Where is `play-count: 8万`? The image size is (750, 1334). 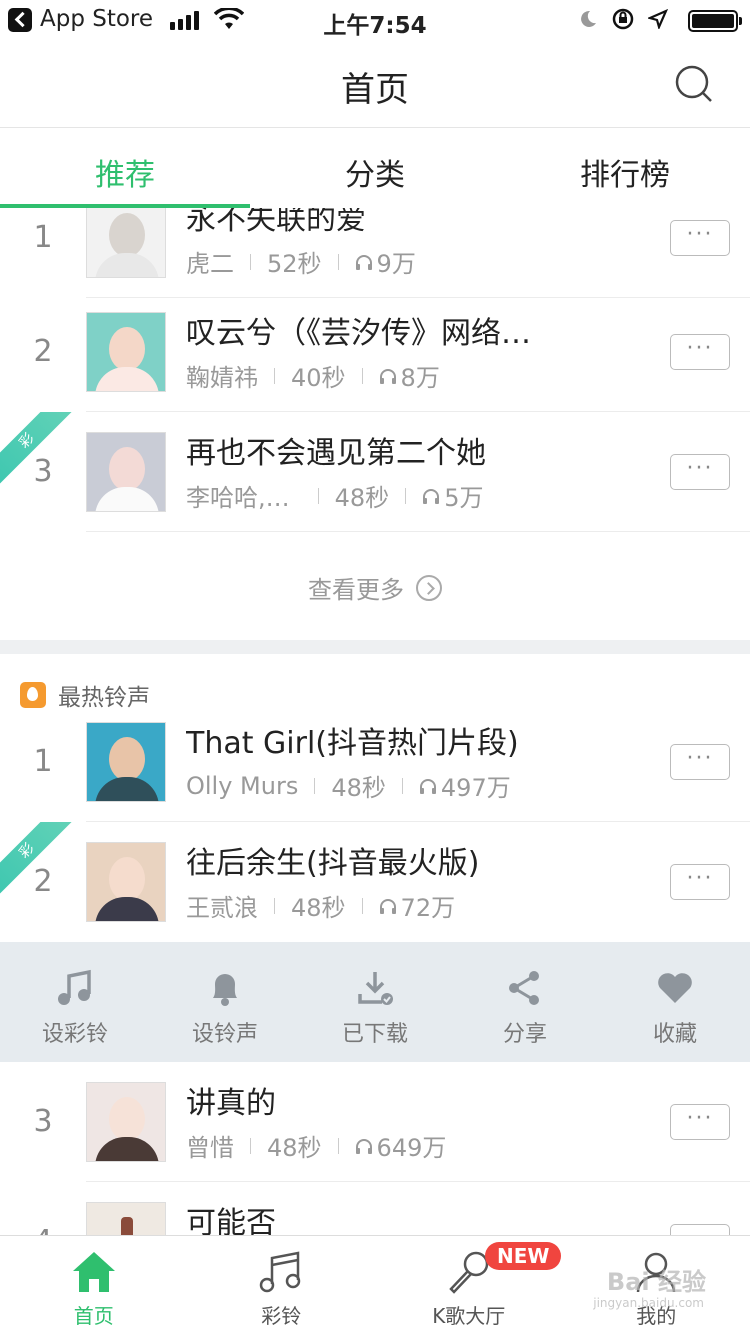
play-count: 8万 is located at coordinates (420, 378).